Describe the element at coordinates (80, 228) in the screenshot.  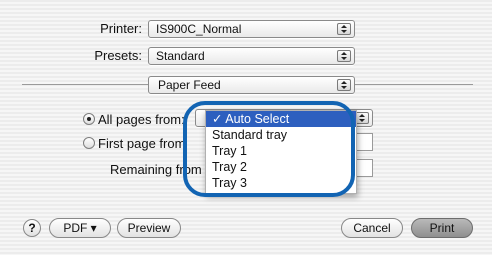
I see `pdf-button: PDF ▾` at that location.